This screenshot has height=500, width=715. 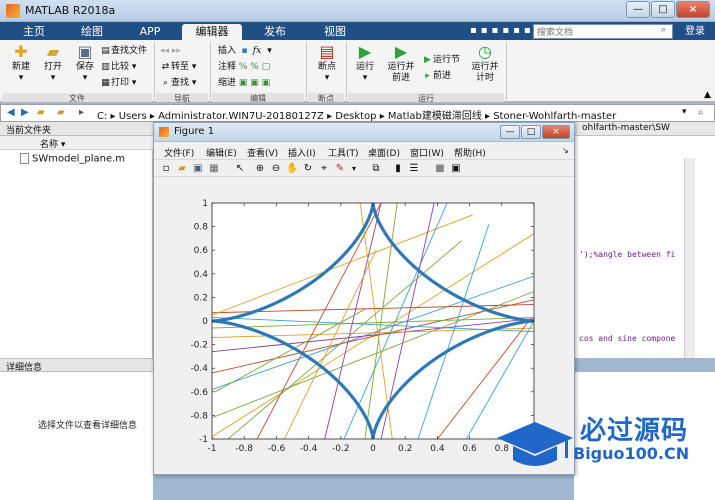 I want to click on comment-button: 注释 % % ▢, so click(x=244, y=67).